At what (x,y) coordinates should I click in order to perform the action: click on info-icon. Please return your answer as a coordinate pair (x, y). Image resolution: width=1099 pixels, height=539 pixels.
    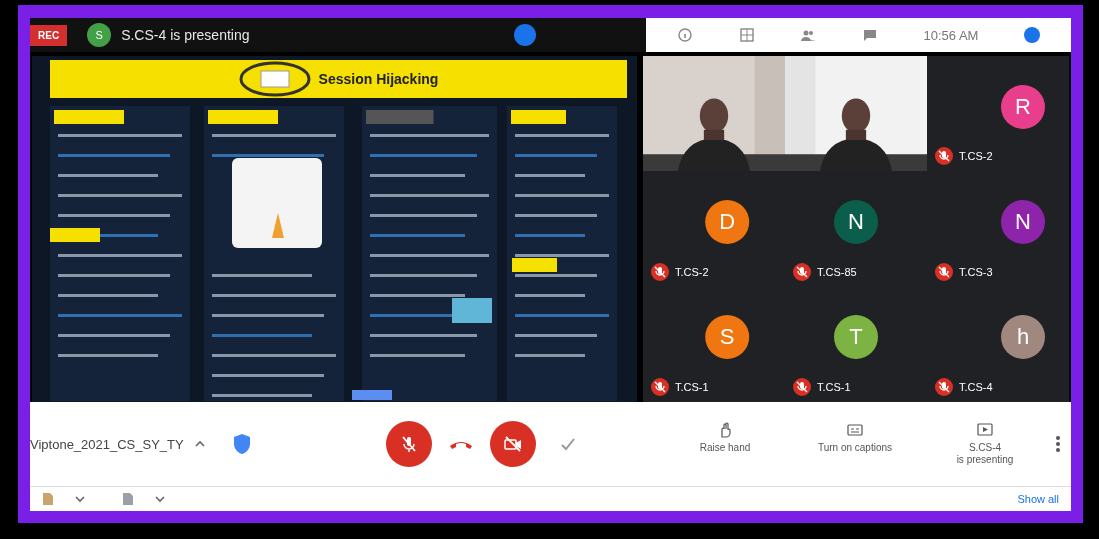
    Looking at the image, I should click on (684, 35).